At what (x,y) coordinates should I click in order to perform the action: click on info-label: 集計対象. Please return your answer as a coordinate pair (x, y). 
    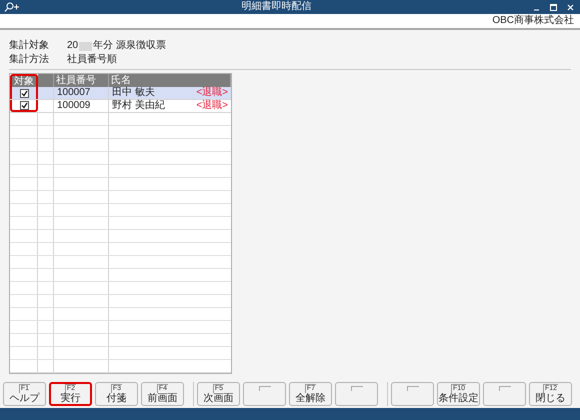
    Looking at the image, I should click on (29, 46).